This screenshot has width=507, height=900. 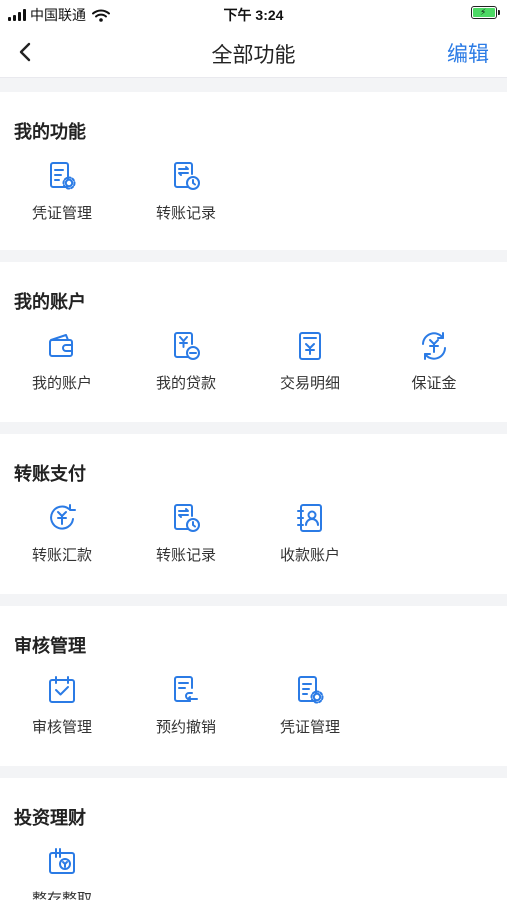 I want to click on receipt-yen-icon, so click(x=310, y=346).